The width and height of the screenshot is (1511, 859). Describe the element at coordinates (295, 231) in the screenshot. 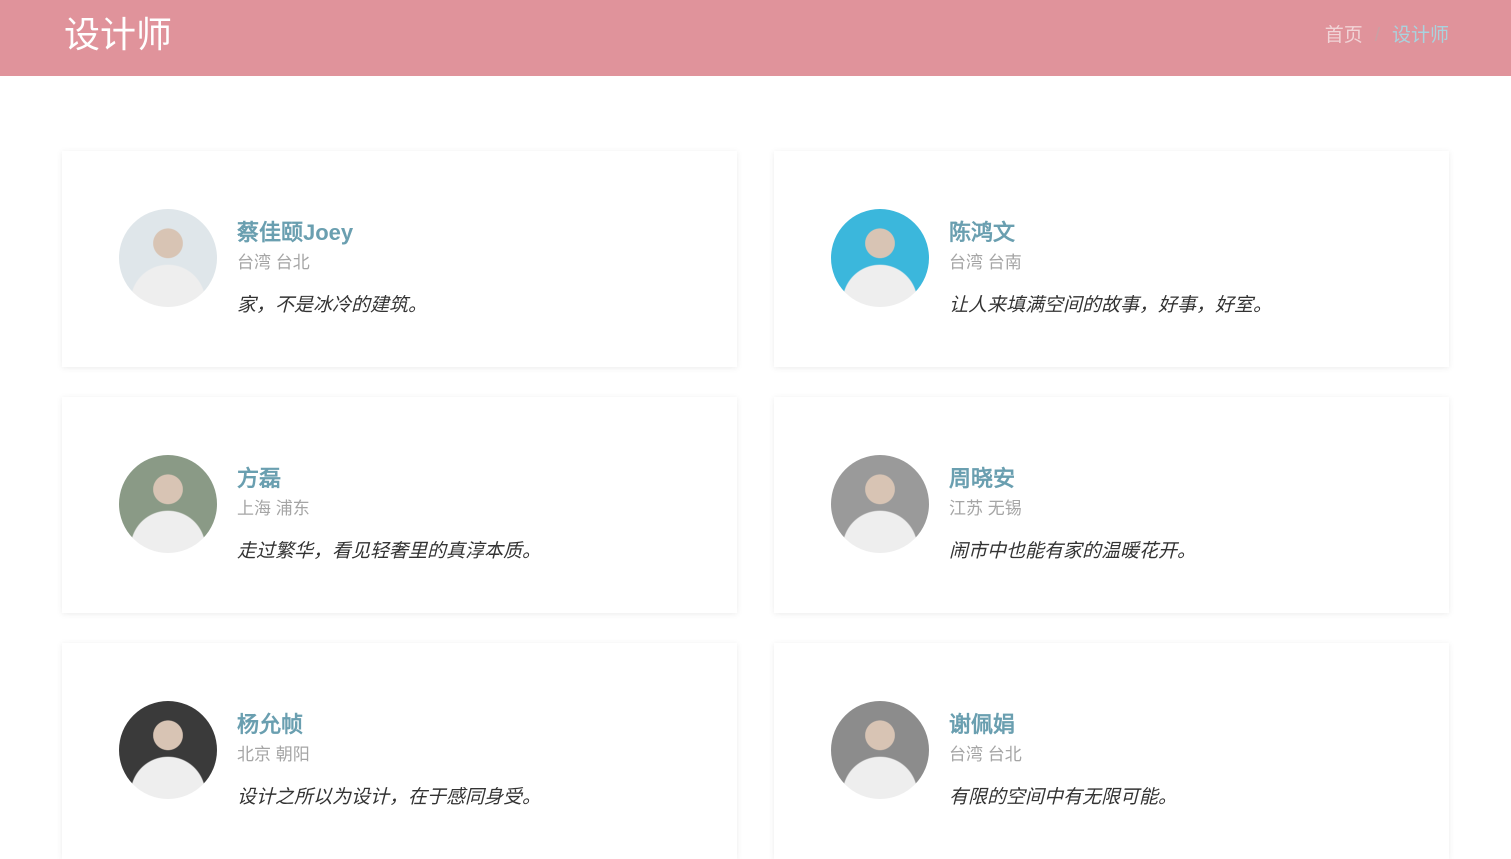

I see `designer-name: 蔡佳颐Joey` at that location.